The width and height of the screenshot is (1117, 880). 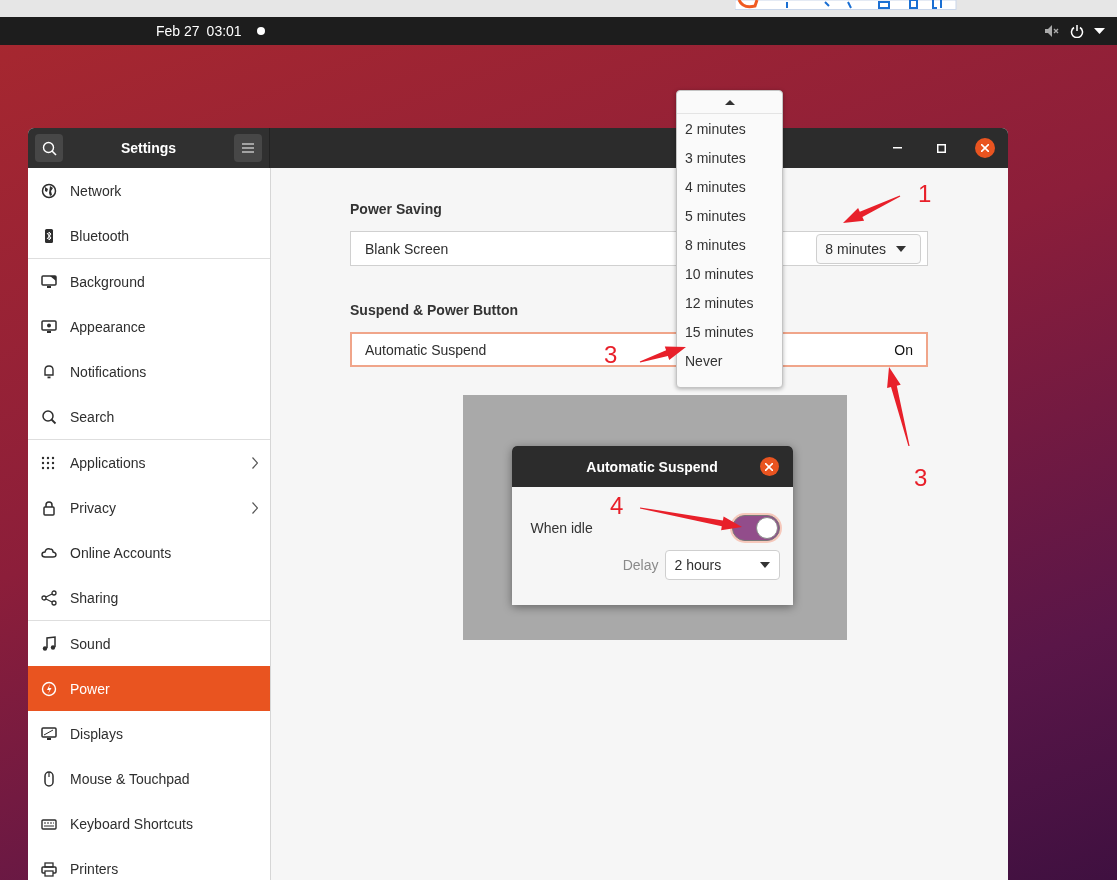 I want to click on menu-option: 3 minutes, so click(x=729, y=157).